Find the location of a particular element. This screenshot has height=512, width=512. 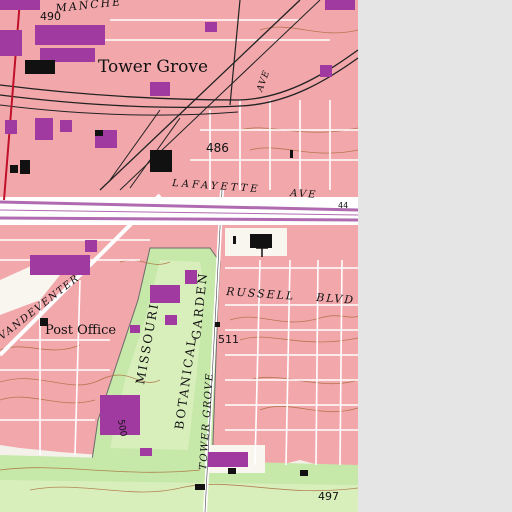

elevation-label-497: 497 is located at coordinates (328, 496).